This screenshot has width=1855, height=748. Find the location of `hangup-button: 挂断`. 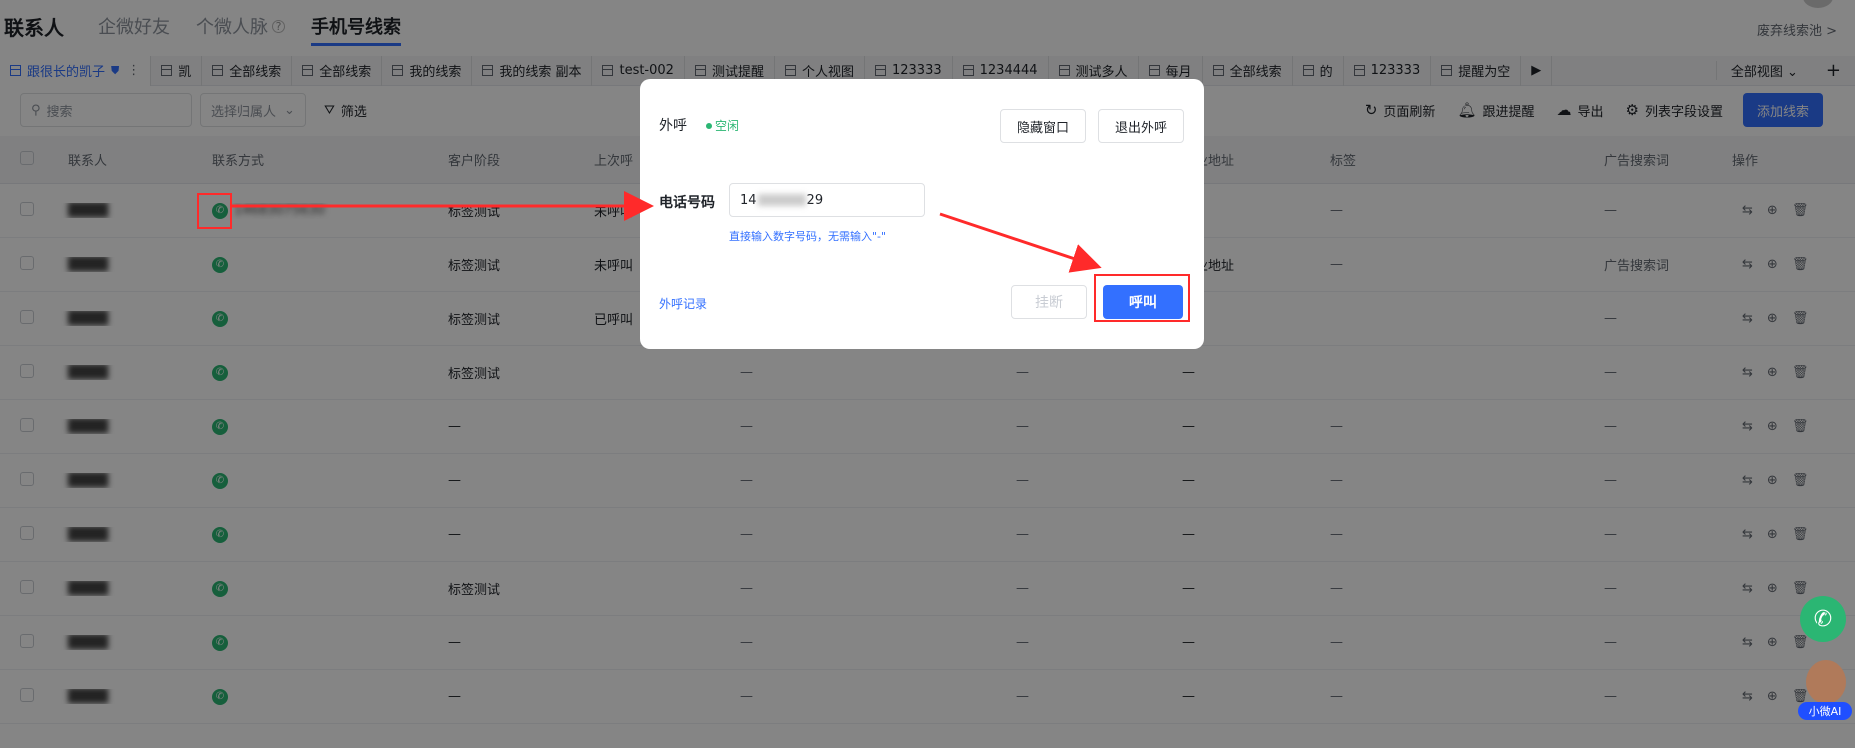

hangup-button: 挂断 is located at coordinates (1049, 302).